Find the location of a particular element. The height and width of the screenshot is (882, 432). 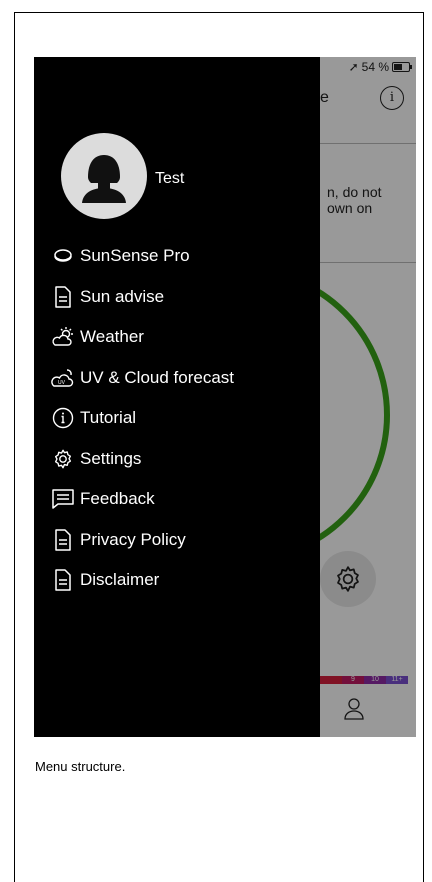

menu-item-label: Disclaimer is located at coordinates (120, 580).